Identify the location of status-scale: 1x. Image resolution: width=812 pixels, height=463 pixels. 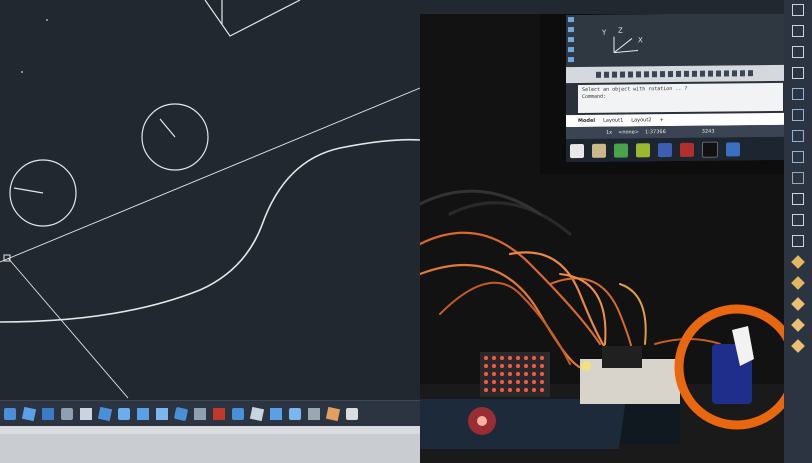
(609, 133).